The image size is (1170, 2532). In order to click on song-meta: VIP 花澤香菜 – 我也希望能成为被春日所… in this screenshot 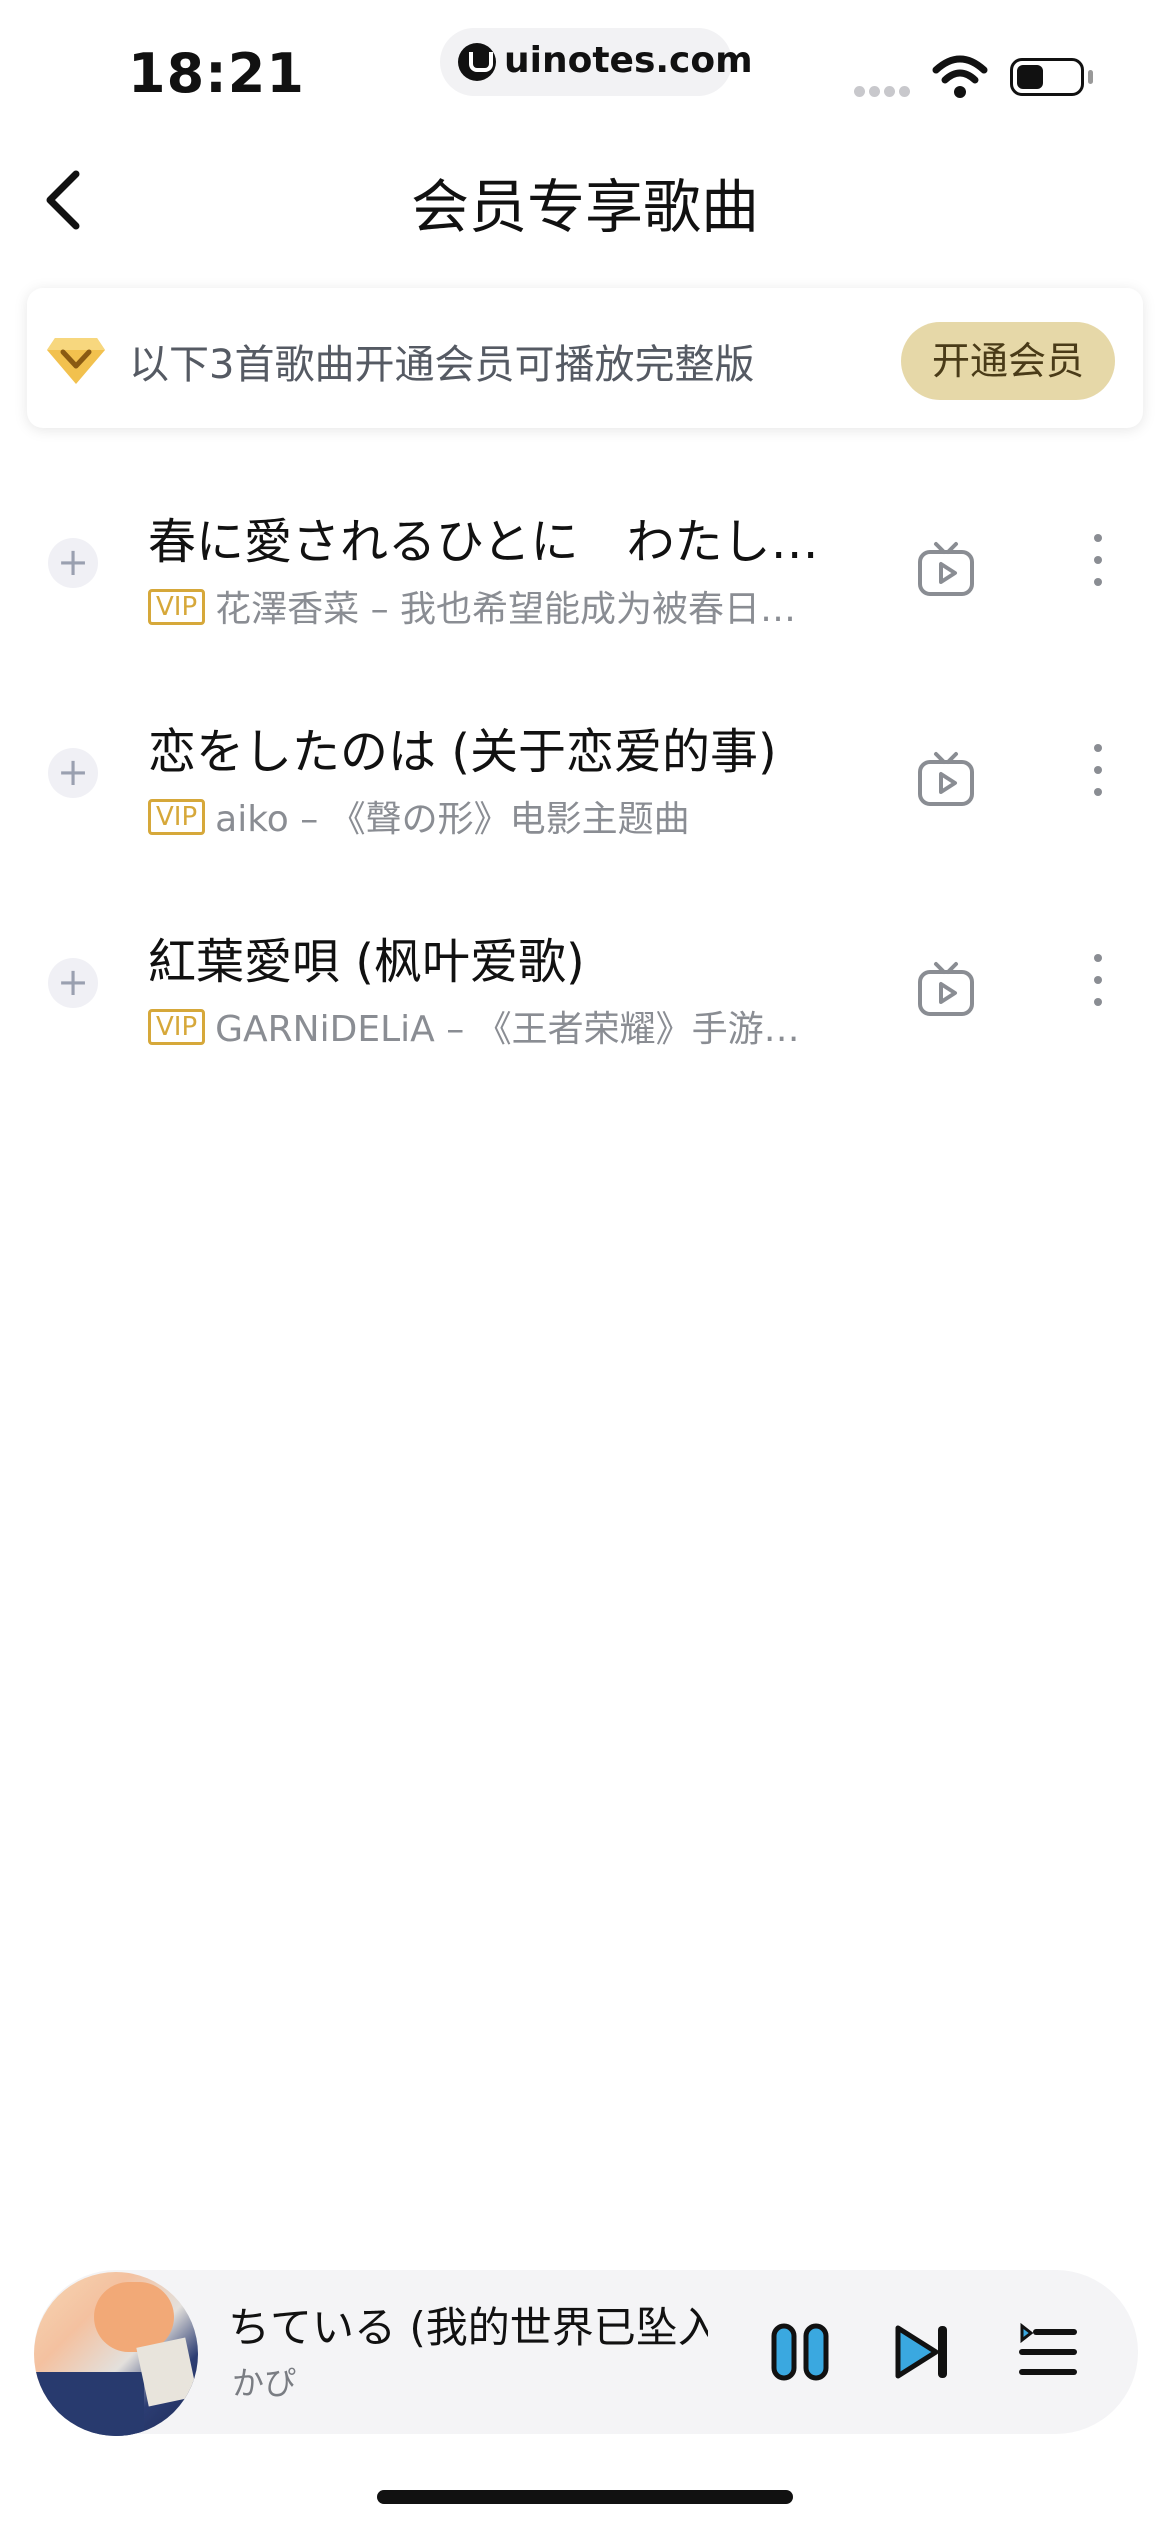, I will do `click(488, 606)`.